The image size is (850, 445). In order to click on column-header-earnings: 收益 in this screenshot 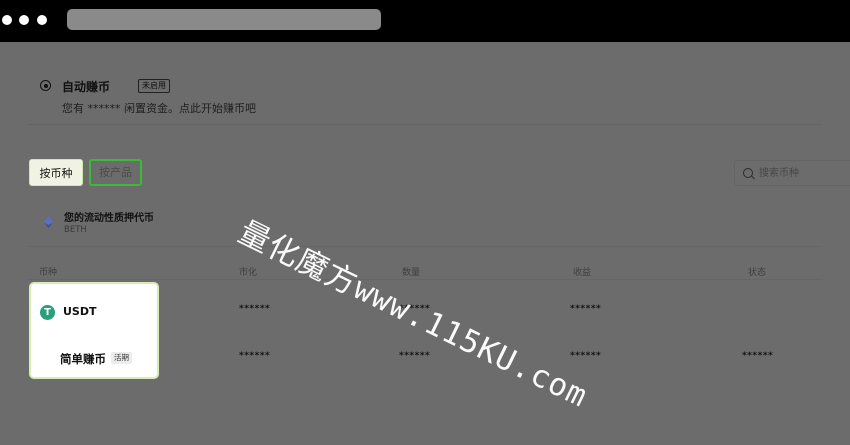, I will do `click(582, 273)`.